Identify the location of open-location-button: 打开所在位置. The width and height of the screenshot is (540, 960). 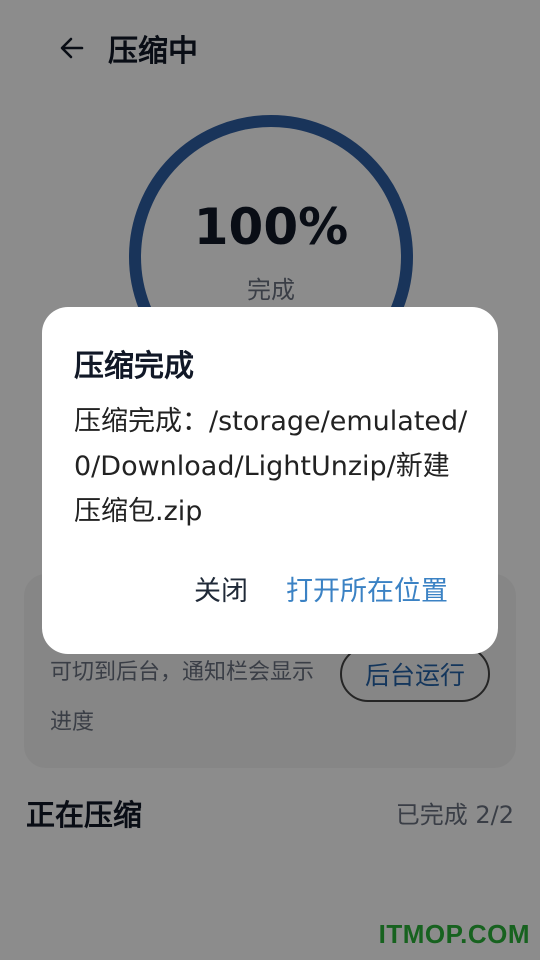
(367, 588).